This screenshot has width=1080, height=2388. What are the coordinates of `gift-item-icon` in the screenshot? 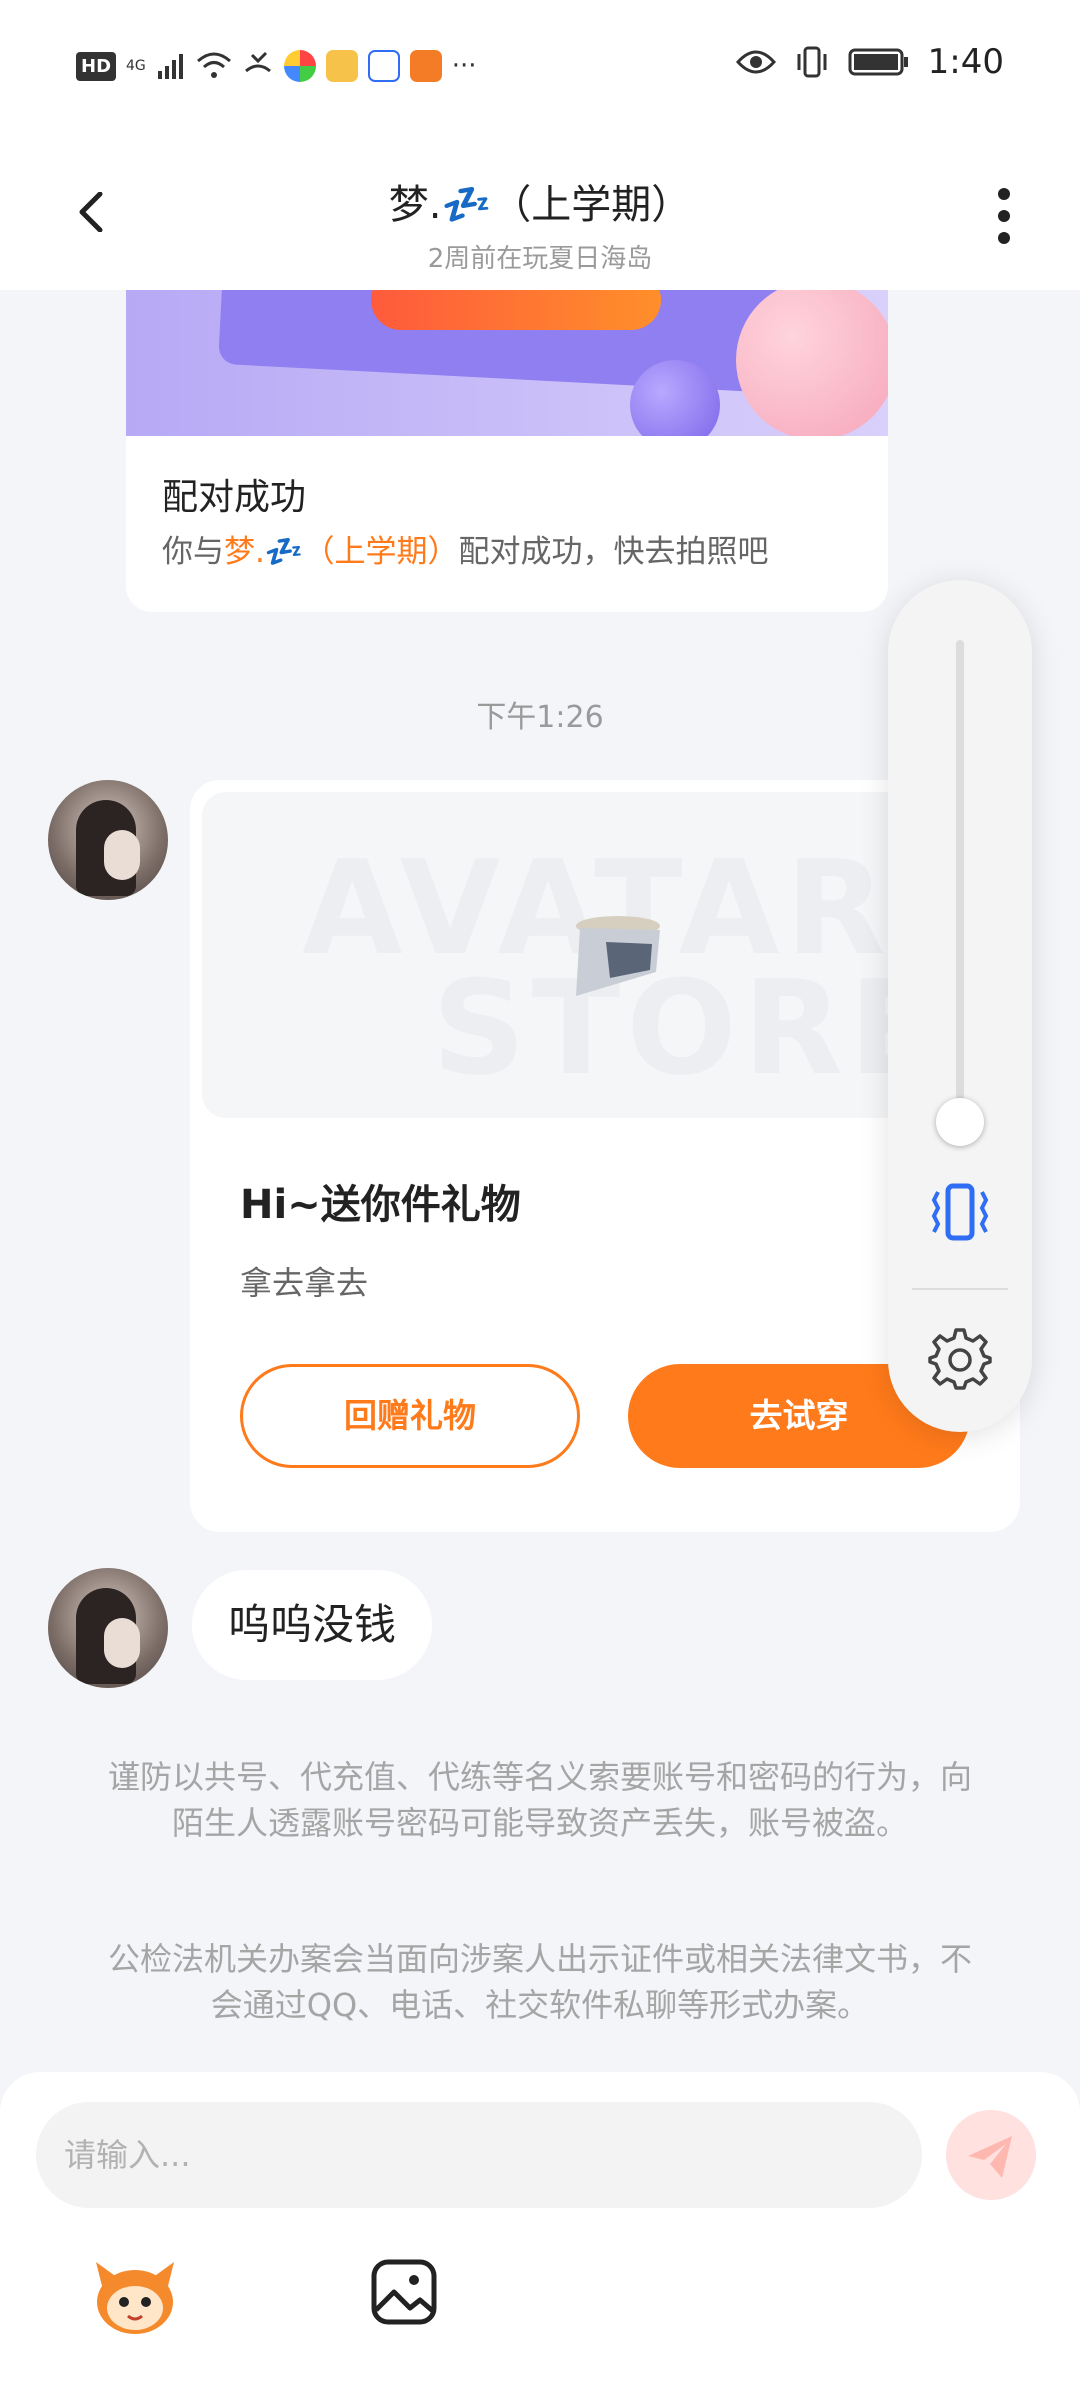 It's located at (618, 956).